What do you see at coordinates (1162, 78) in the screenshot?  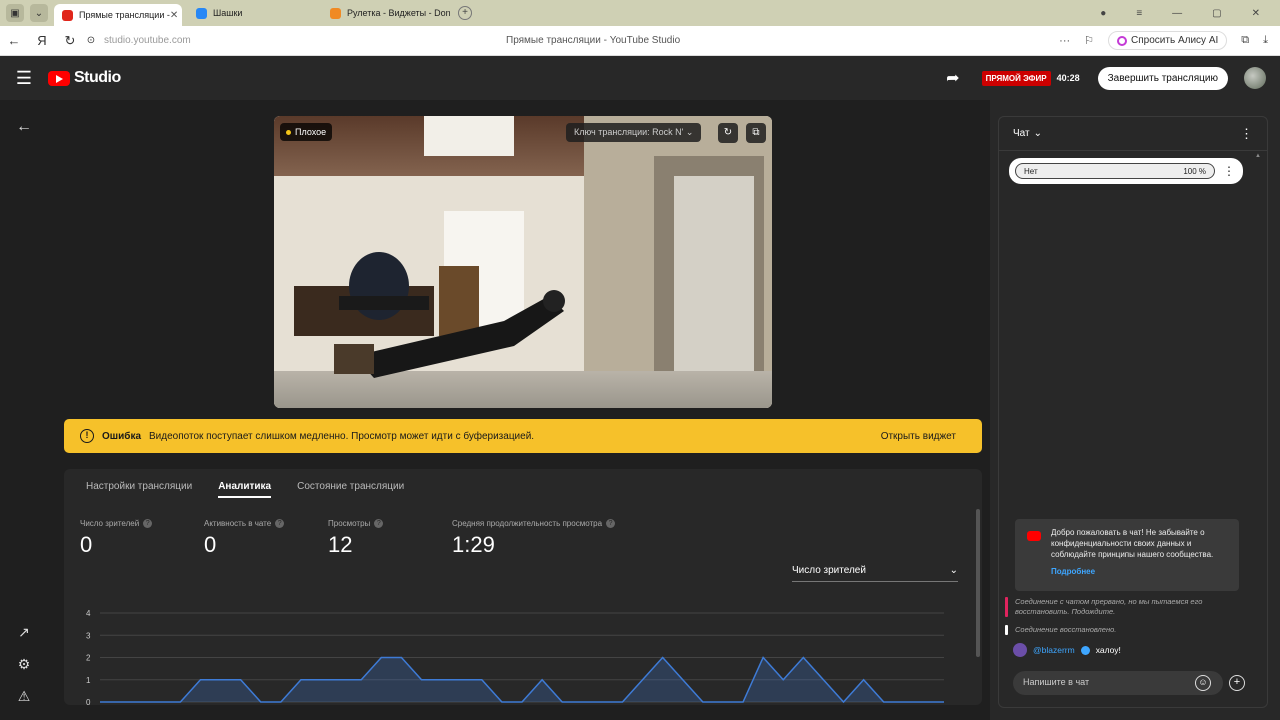 I see `end-stream-button: Завершить трансляцию` at bounding box center [1162, 78].